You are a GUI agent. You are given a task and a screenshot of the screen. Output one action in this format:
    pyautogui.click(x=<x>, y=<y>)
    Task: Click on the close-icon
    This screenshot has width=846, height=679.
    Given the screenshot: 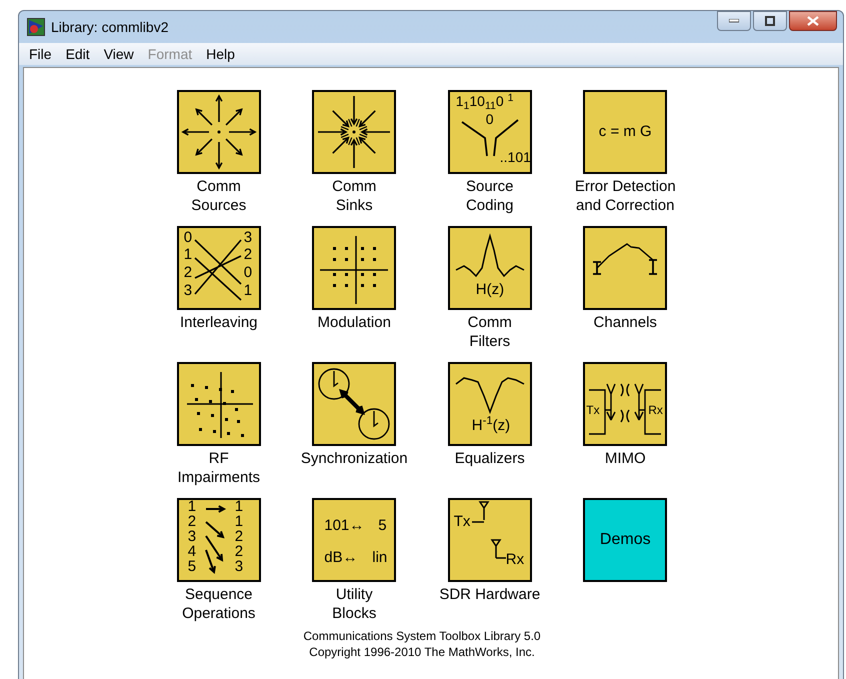 What is the action you would take?
    pyautogui.click(x=813, y=21)
    